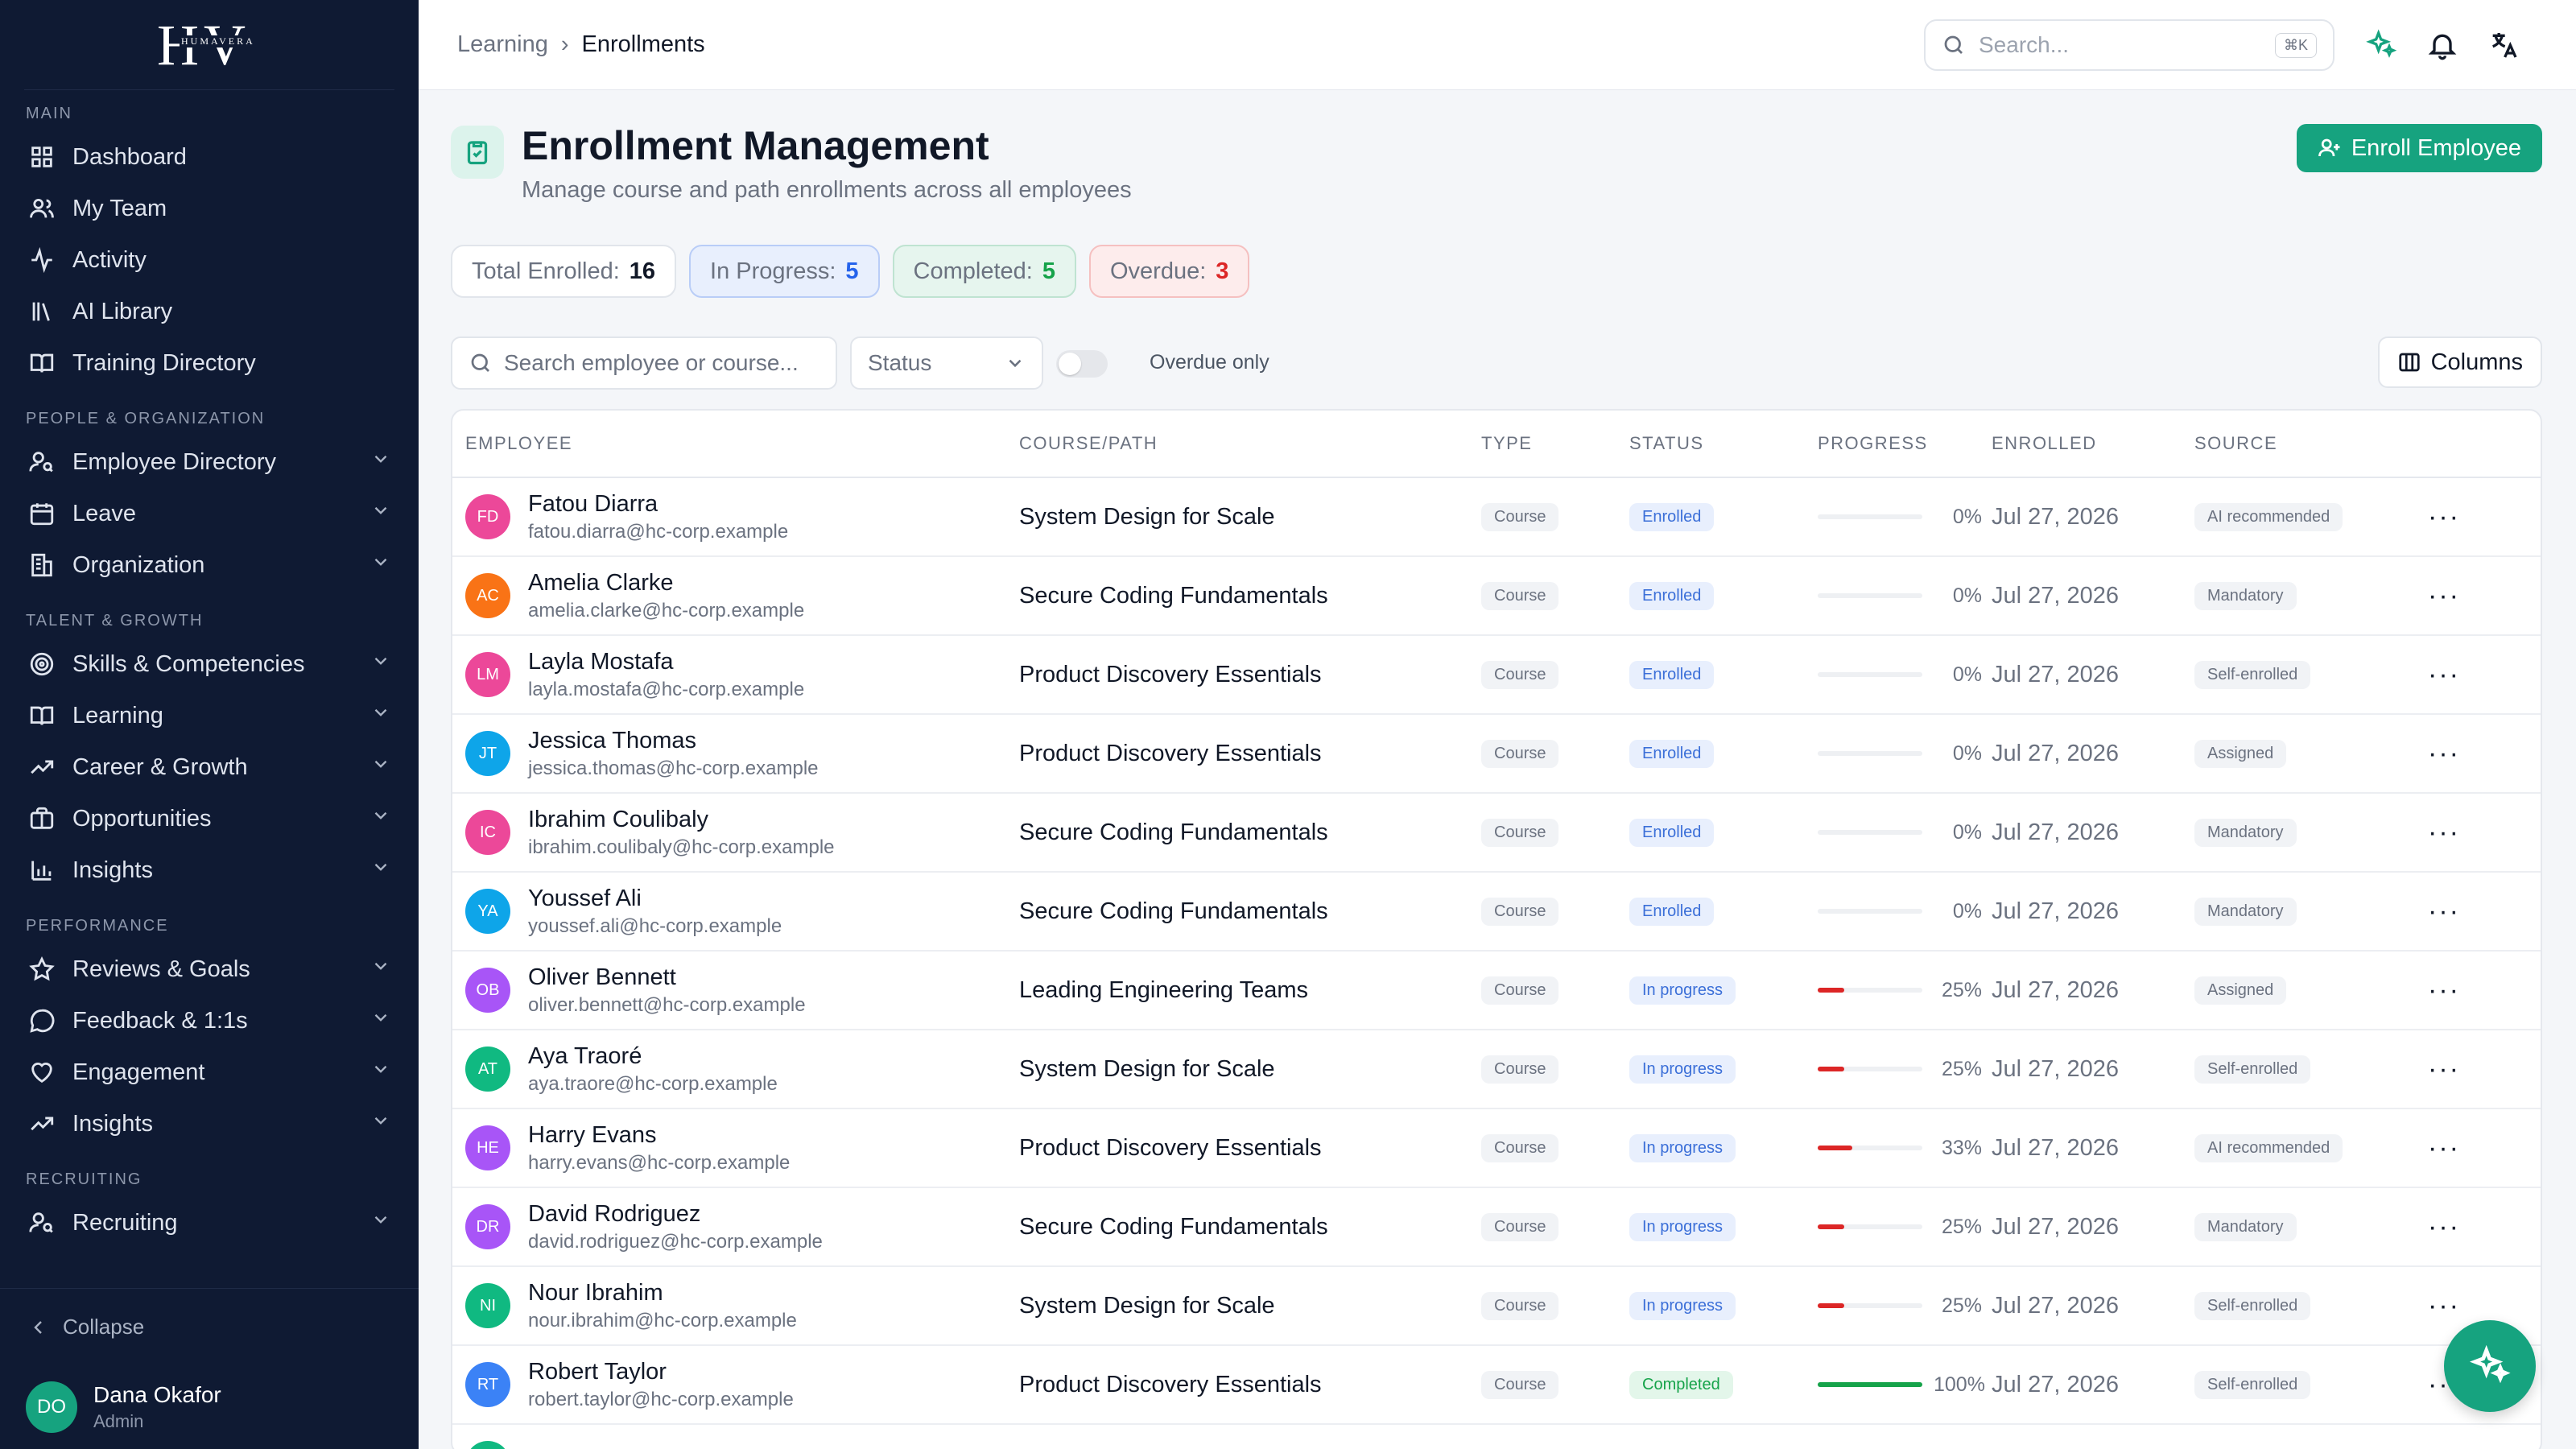 The height and width of the screenshot is (1449, 2576). I want to click on header-course: COURSE/PATH, so click(1250, 443).